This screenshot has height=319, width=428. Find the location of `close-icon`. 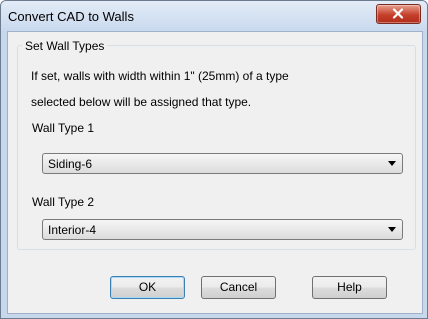

close-icon is located at coordinates (398, 13).